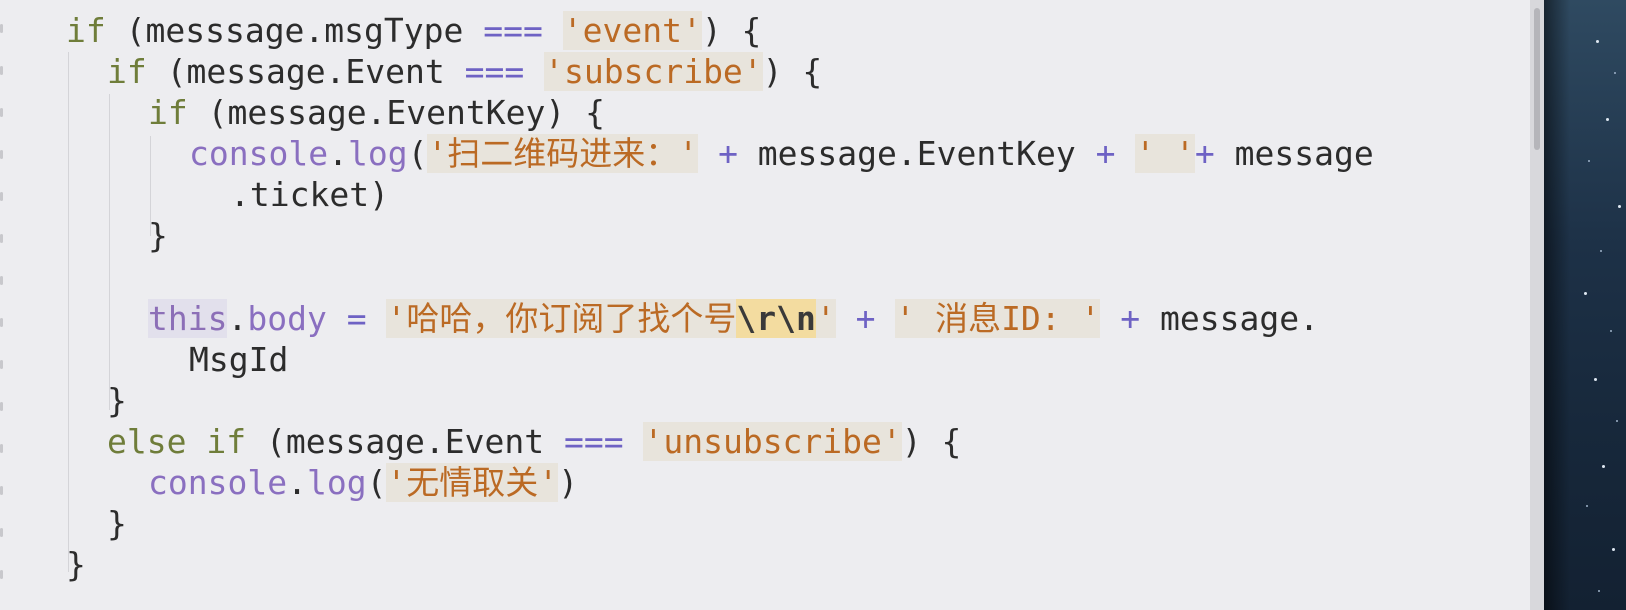  Describe the element at coordinates (294, 30) in the screenshot. I see `token-text: (messsage.msgType` at that location.